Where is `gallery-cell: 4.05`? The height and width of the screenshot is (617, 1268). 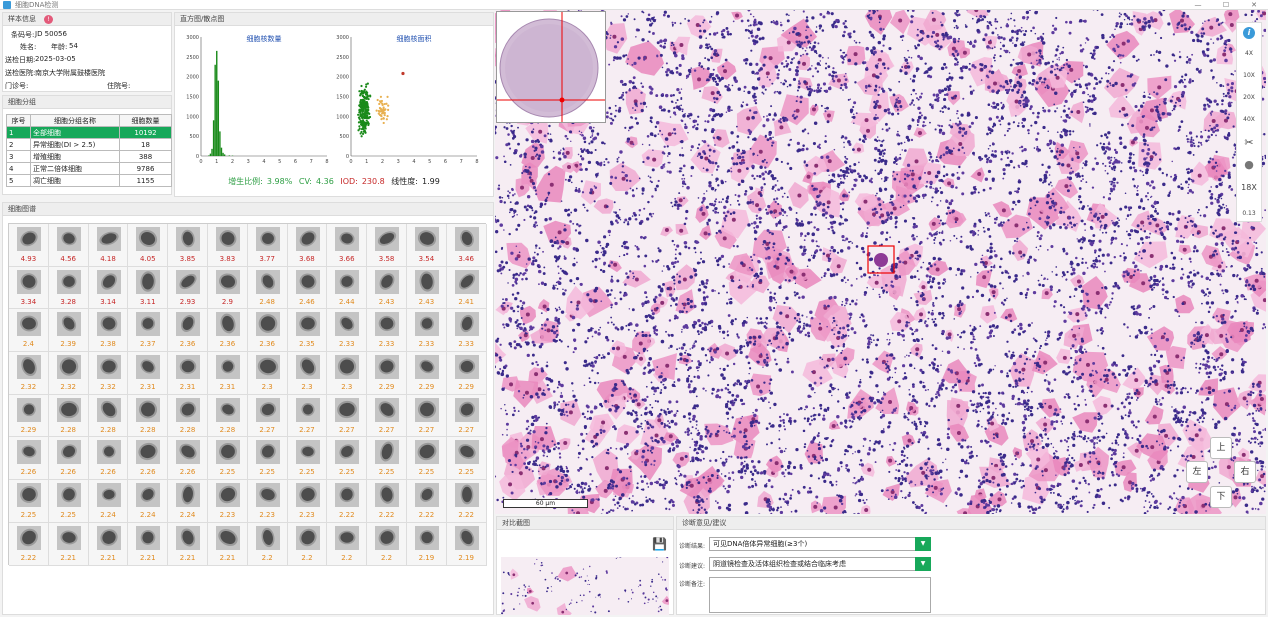
gallery-cell: 4.05 is located at coordinates (148, 245).